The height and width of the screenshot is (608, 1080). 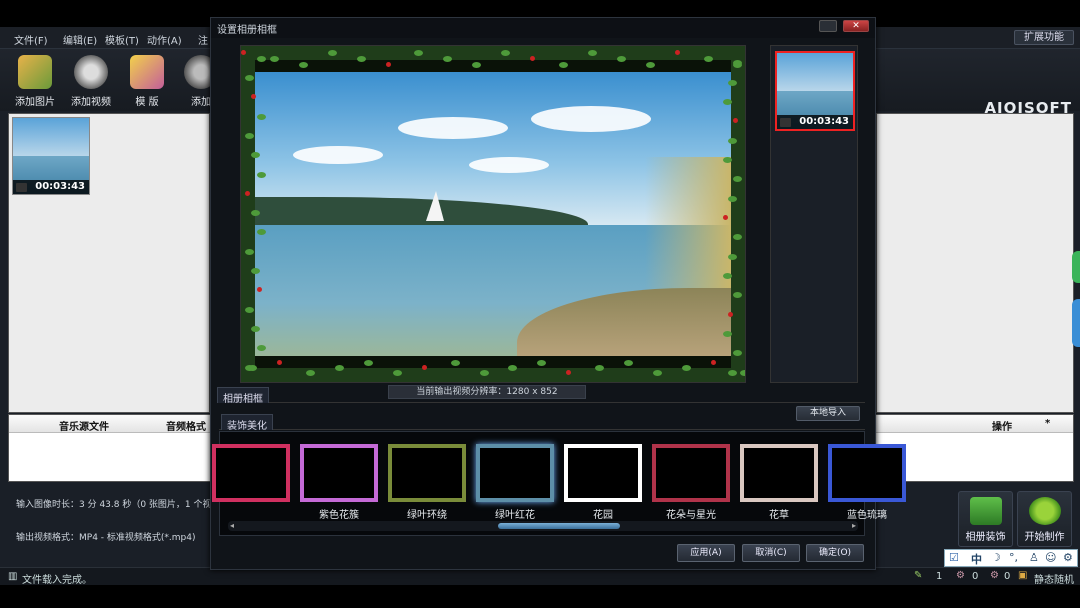 I want to click on smiley-icon: ☺, so click(x=1050, y=557).